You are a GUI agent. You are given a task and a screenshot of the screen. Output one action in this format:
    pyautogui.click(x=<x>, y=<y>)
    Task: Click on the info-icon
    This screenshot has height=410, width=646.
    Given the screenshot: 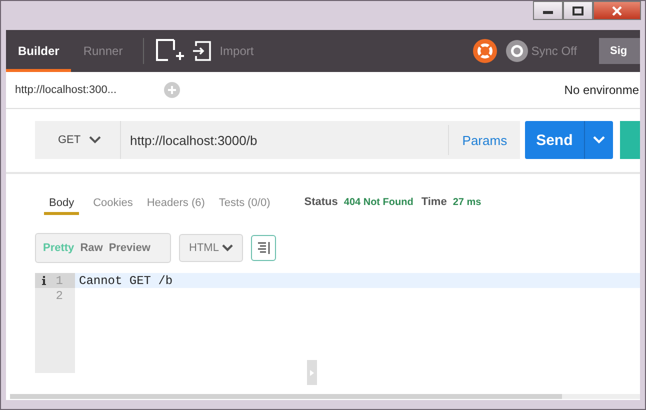 What is the action you would take?
    pyautogui.click(x=44, y=280)
    